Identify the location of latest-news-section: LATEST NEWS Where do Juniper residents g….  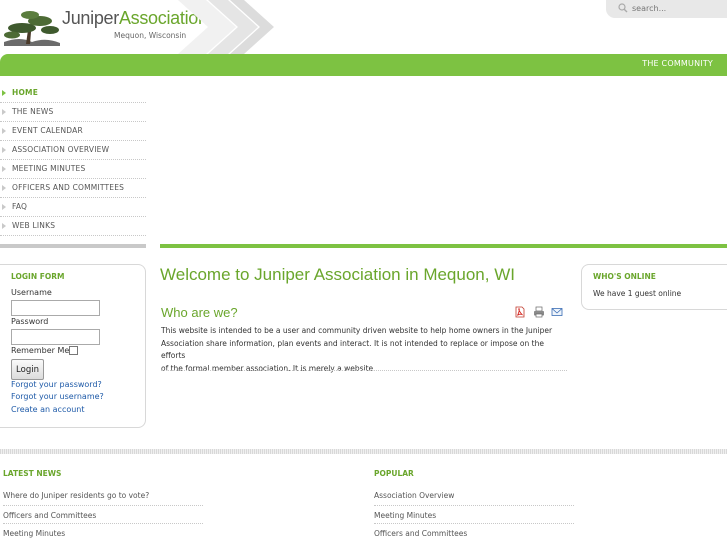
(103, 505).